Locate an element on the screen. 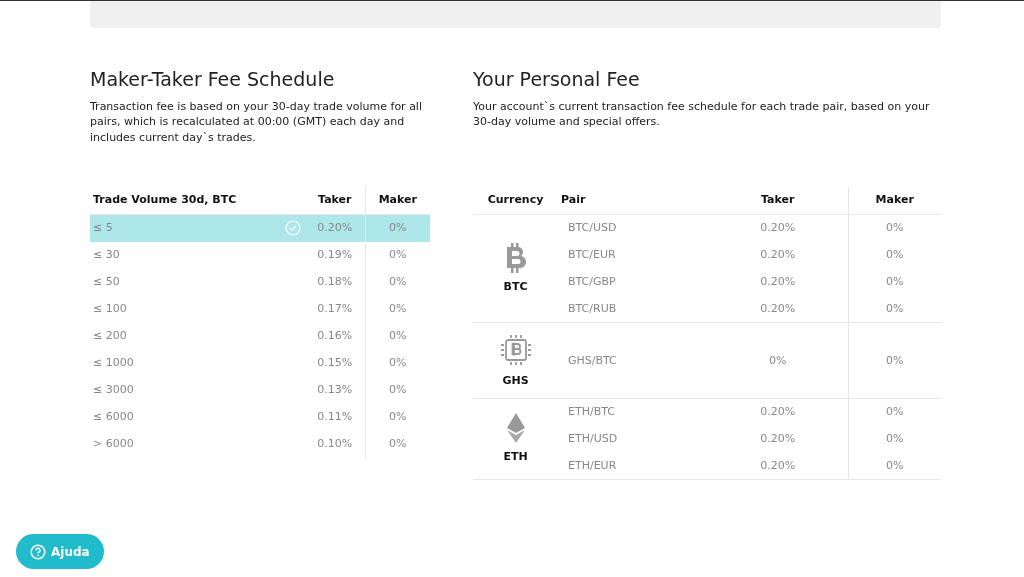 The height and width of the screenshot is (577, 1024). table-cell: GHS/BTC is located at coordinates (592, 360).